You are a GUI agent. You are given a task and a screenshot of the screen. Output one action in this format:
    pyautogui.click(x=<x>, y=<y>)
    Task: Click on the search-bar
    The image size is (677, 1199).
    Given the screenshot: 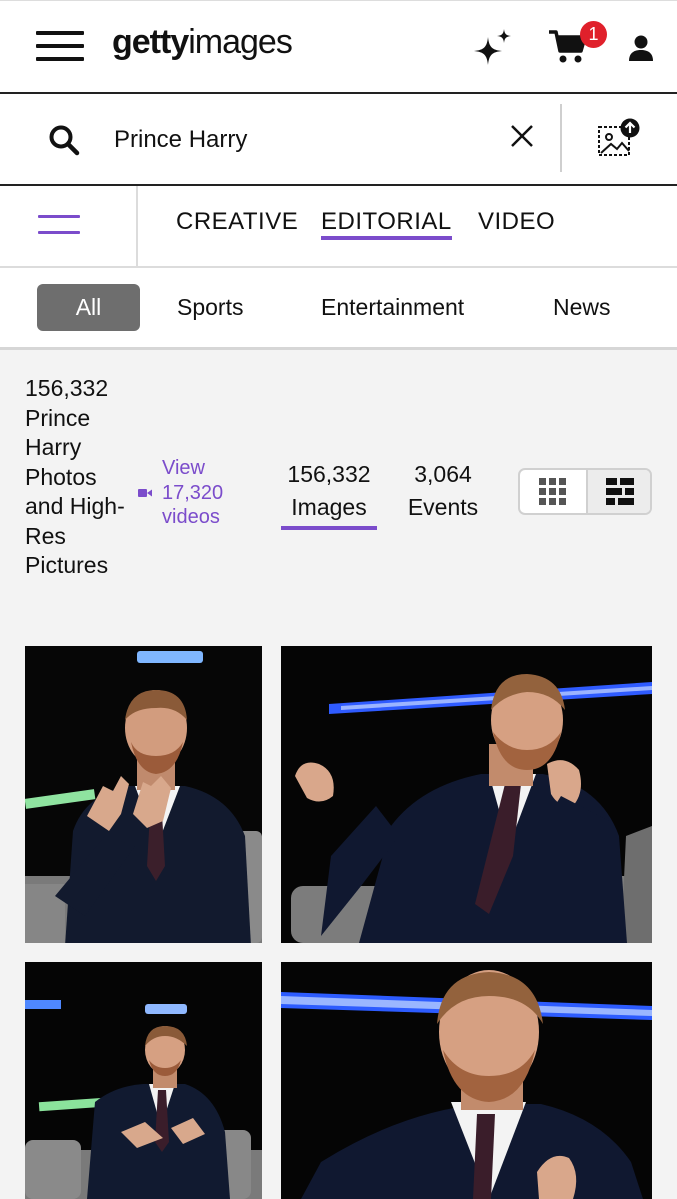 What is the action you would take?
    pyautogui.click(x=338, y=140)
    